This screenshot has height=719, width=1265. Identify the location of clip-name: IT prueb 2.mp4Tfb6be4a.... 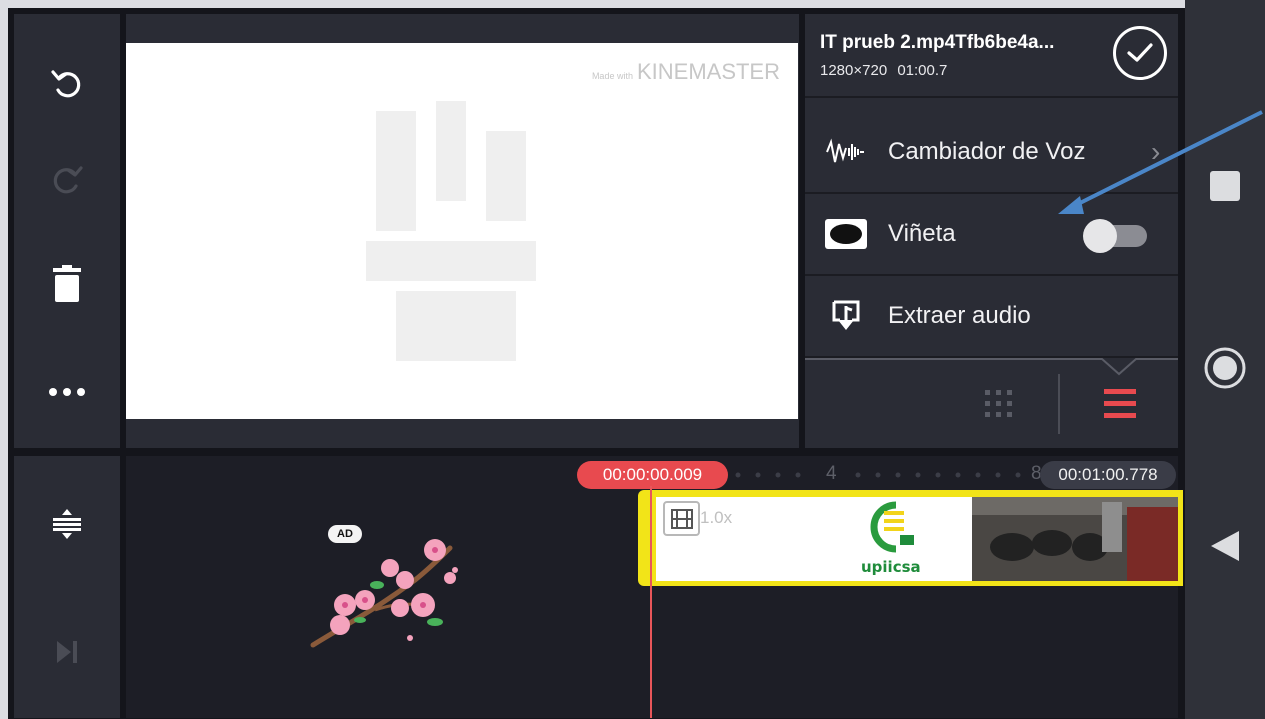
(937, 42).